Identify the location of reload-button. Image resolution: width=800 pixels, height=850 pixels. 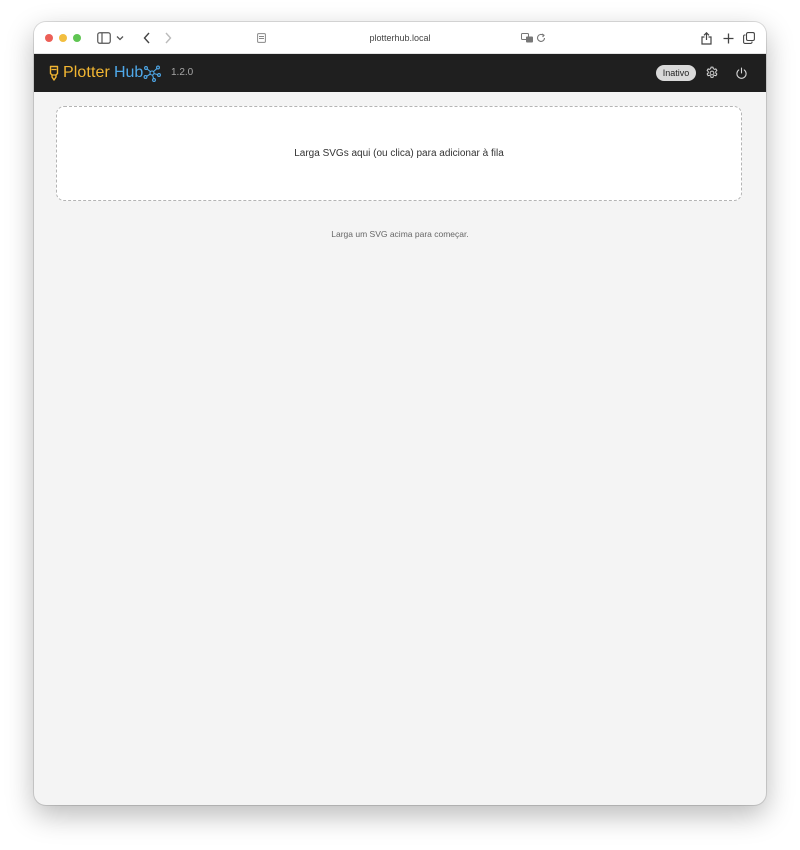
(541, 38).